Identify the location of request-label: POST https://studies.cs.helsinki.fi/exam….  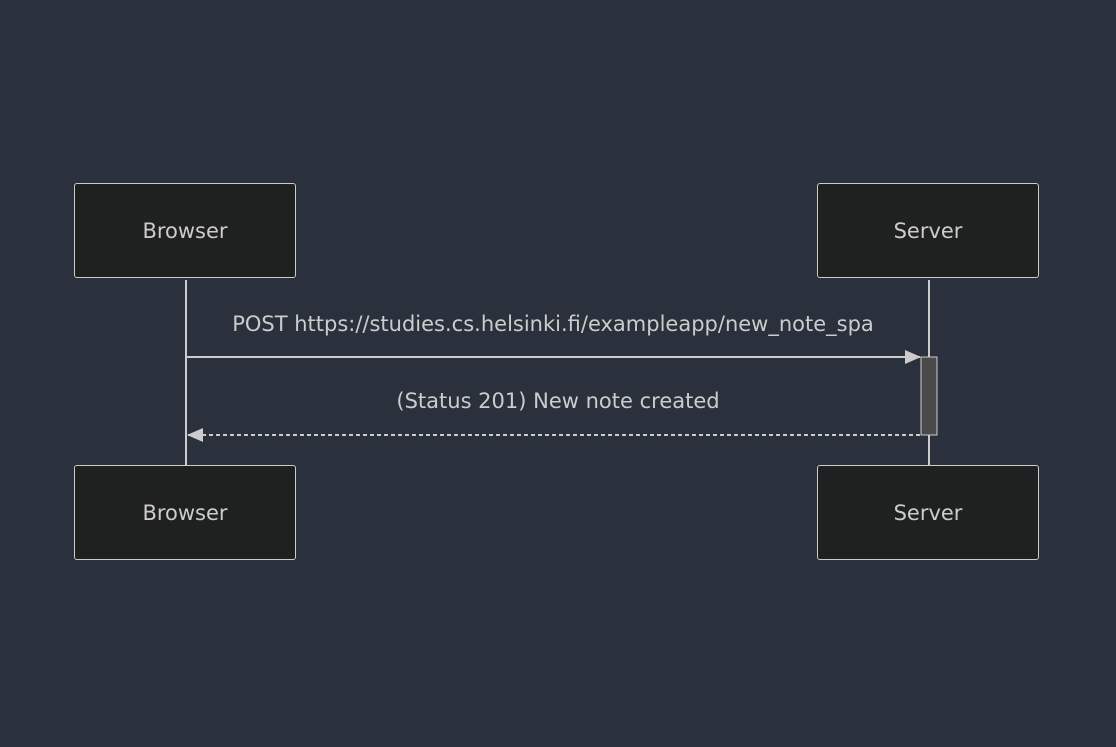
(553, 324).